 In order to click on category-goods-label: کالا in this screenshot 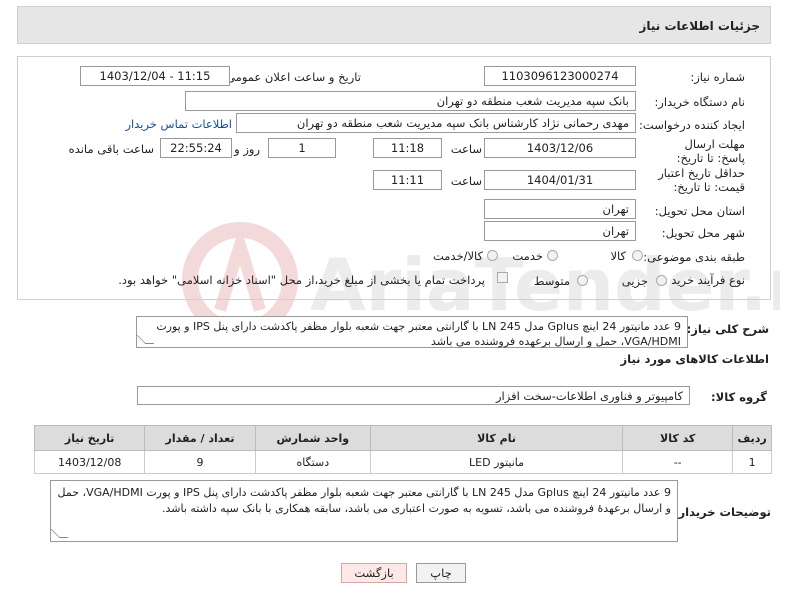, I will do `click(618, 256)`.